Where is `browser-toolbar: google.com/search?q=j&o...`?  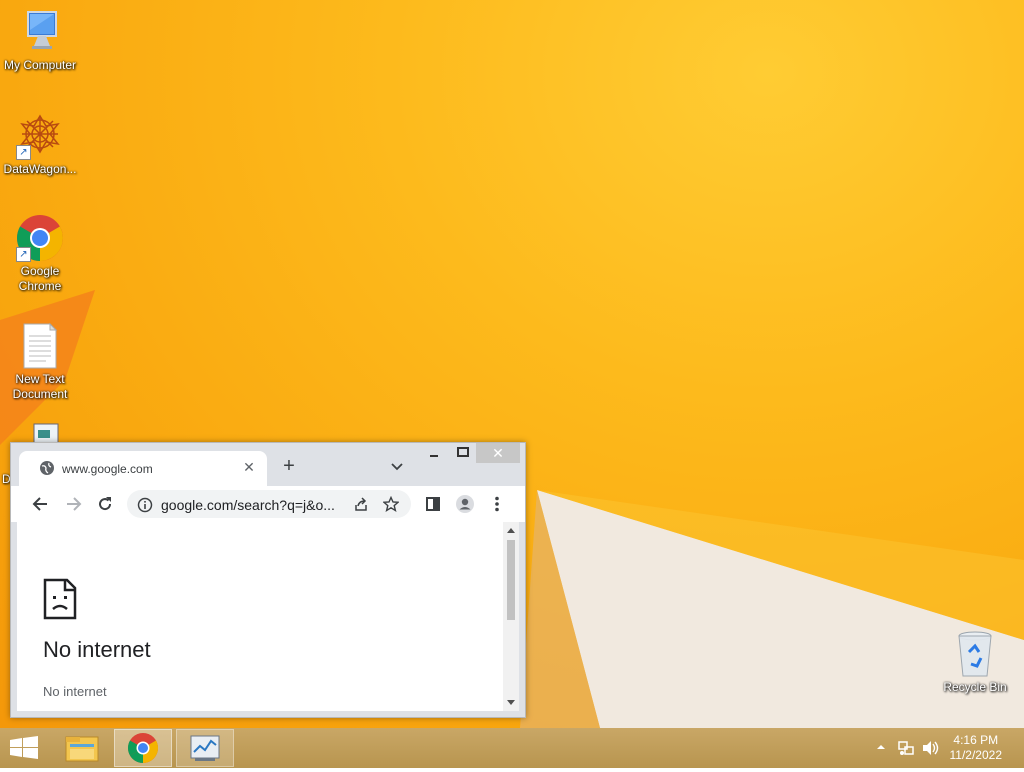 browser-toolbar: google.com/search?q=j&o... is located at coordinates (268, 504).